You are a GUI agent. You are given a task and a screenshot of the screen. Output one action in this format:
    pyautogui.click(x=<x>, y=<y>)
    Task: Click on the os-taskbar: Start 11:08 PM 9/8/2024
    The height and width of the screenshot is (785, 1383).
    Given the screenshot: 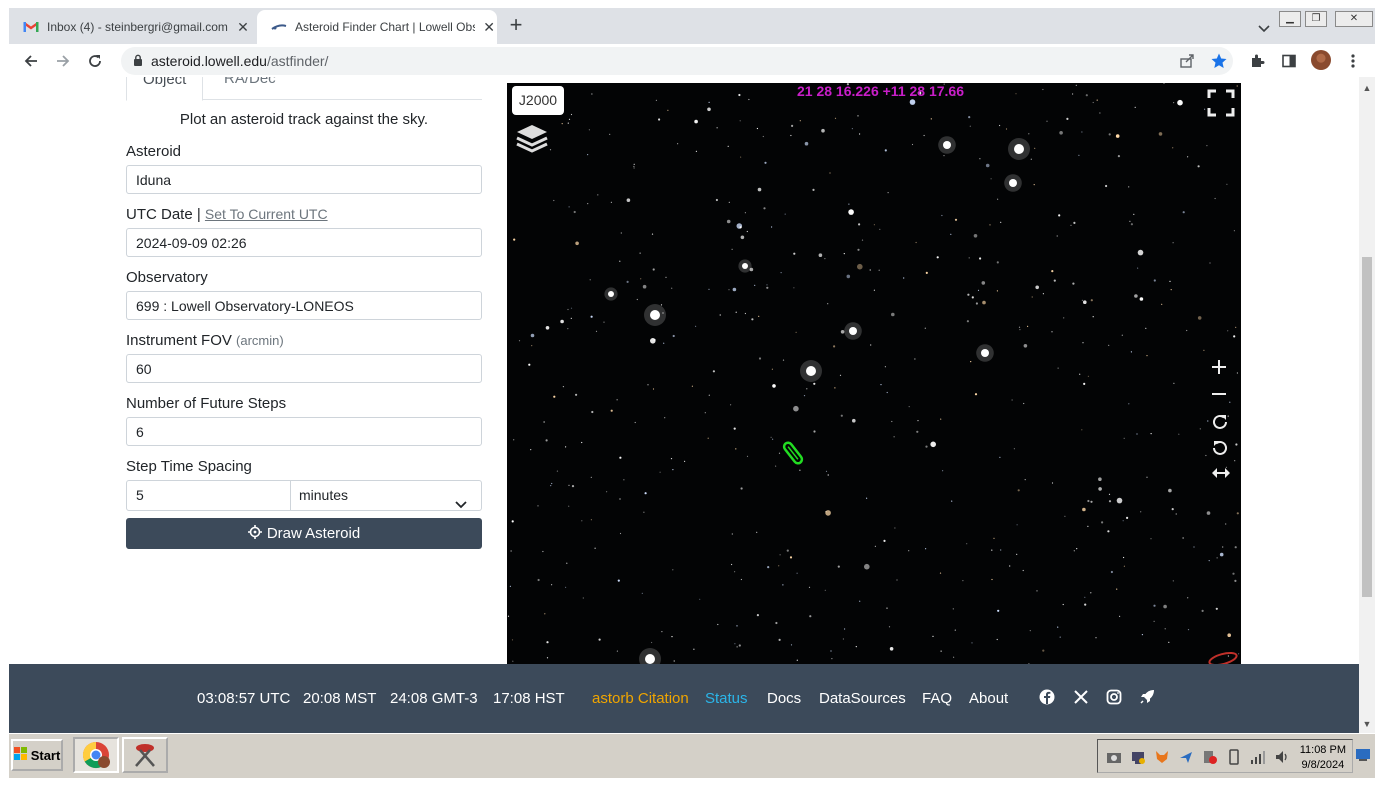 What is the action you would take?
    pyautogui.click(x=692, y=755)
    